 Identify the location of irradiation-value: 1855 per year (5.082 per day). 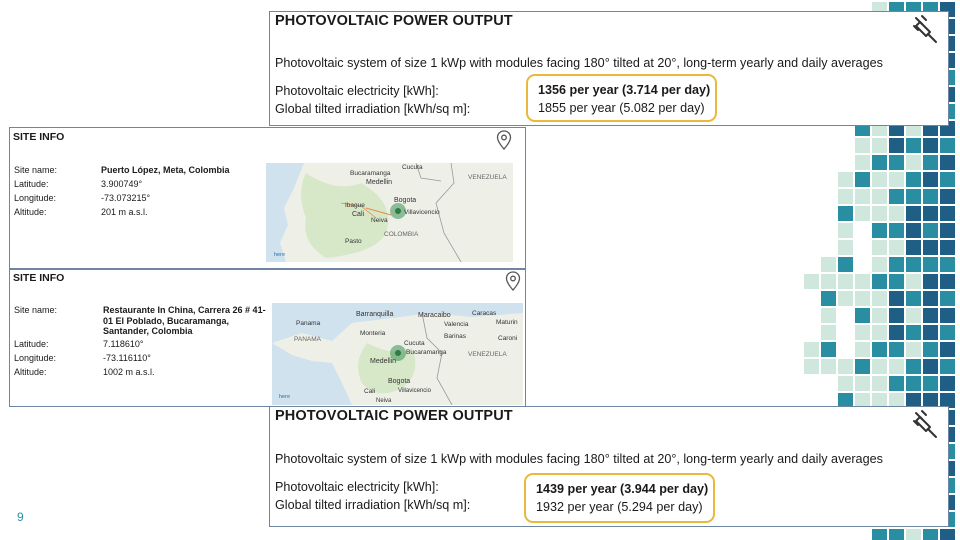
(621, 108).